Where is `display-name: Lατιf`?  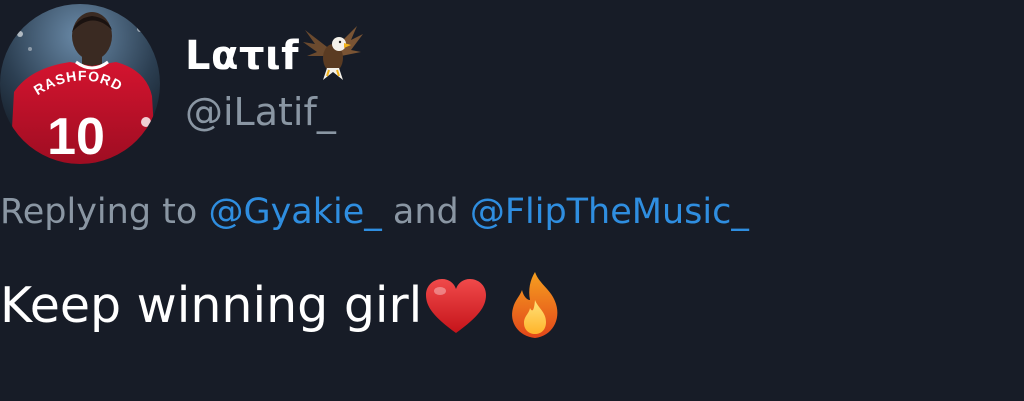
display-name: Lατιf is located at coordinates (242, 56).